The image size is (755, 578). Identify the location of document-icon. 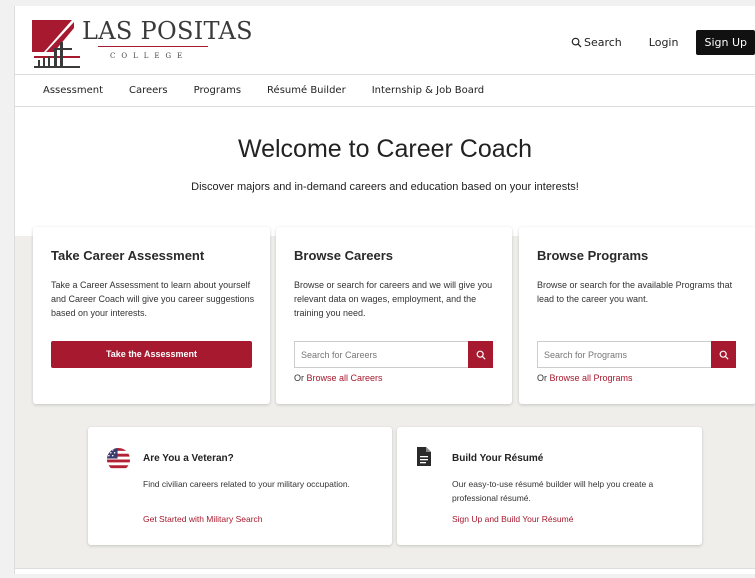
(424, 456).